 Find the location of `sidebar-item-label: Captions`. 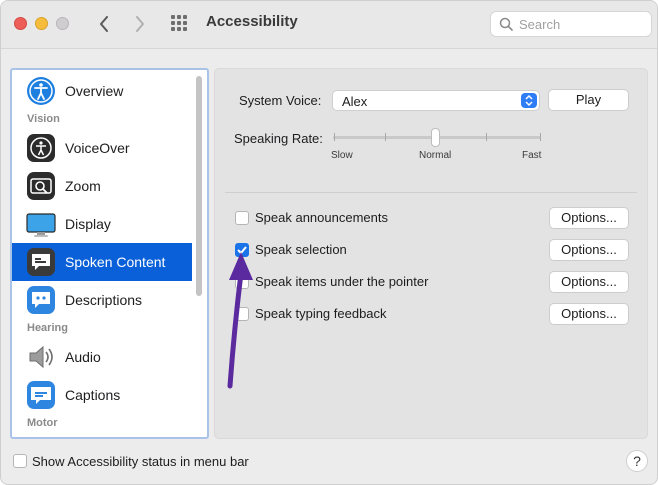

sidebar-item-label: Captions is located at coordinates (93, 395).